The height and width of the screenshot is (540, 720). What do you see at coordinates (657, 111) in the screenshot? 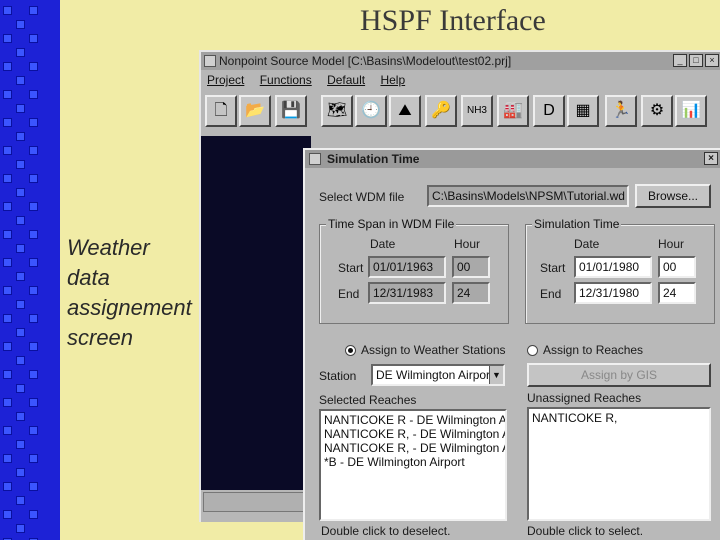
I see `output-icon: ⚙` at bounding box center [657, 111].